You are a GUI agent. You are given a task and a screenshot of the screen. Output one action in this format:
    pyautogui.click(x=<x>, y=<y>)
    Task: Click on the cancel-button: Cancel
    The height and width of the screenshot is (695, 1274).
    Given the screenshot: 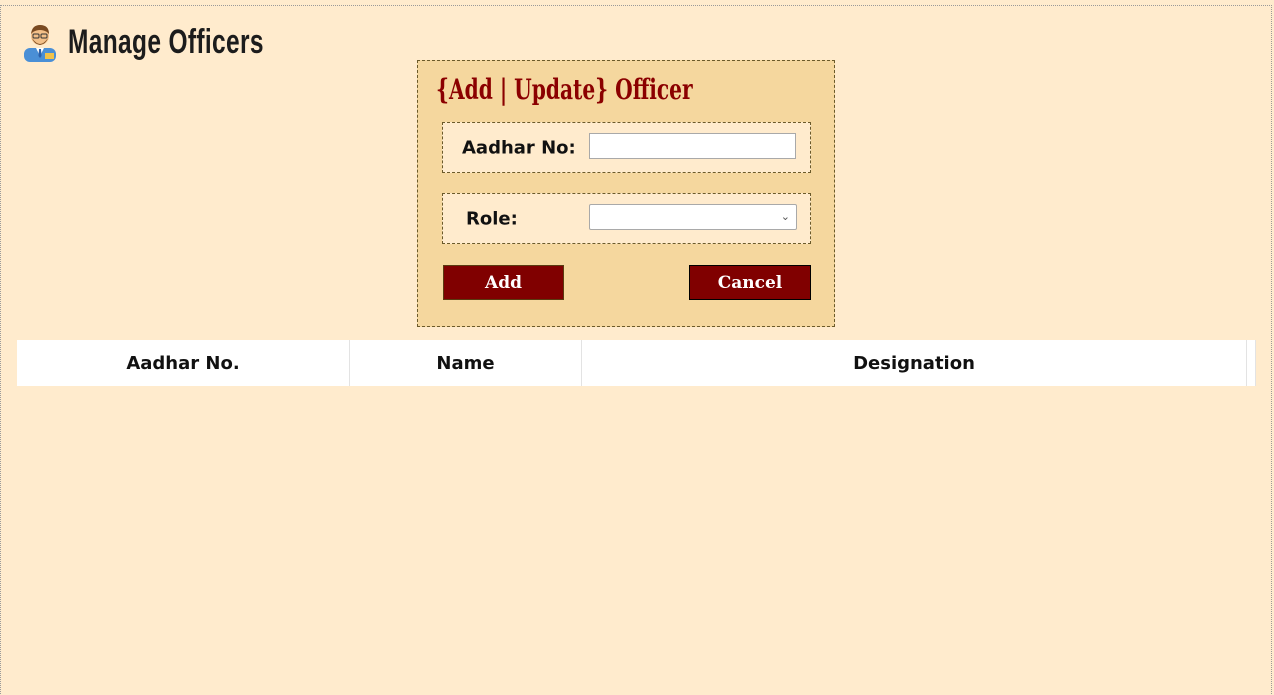 What is the action you would take?
    pyautogui.click(x=750, y=282)
    